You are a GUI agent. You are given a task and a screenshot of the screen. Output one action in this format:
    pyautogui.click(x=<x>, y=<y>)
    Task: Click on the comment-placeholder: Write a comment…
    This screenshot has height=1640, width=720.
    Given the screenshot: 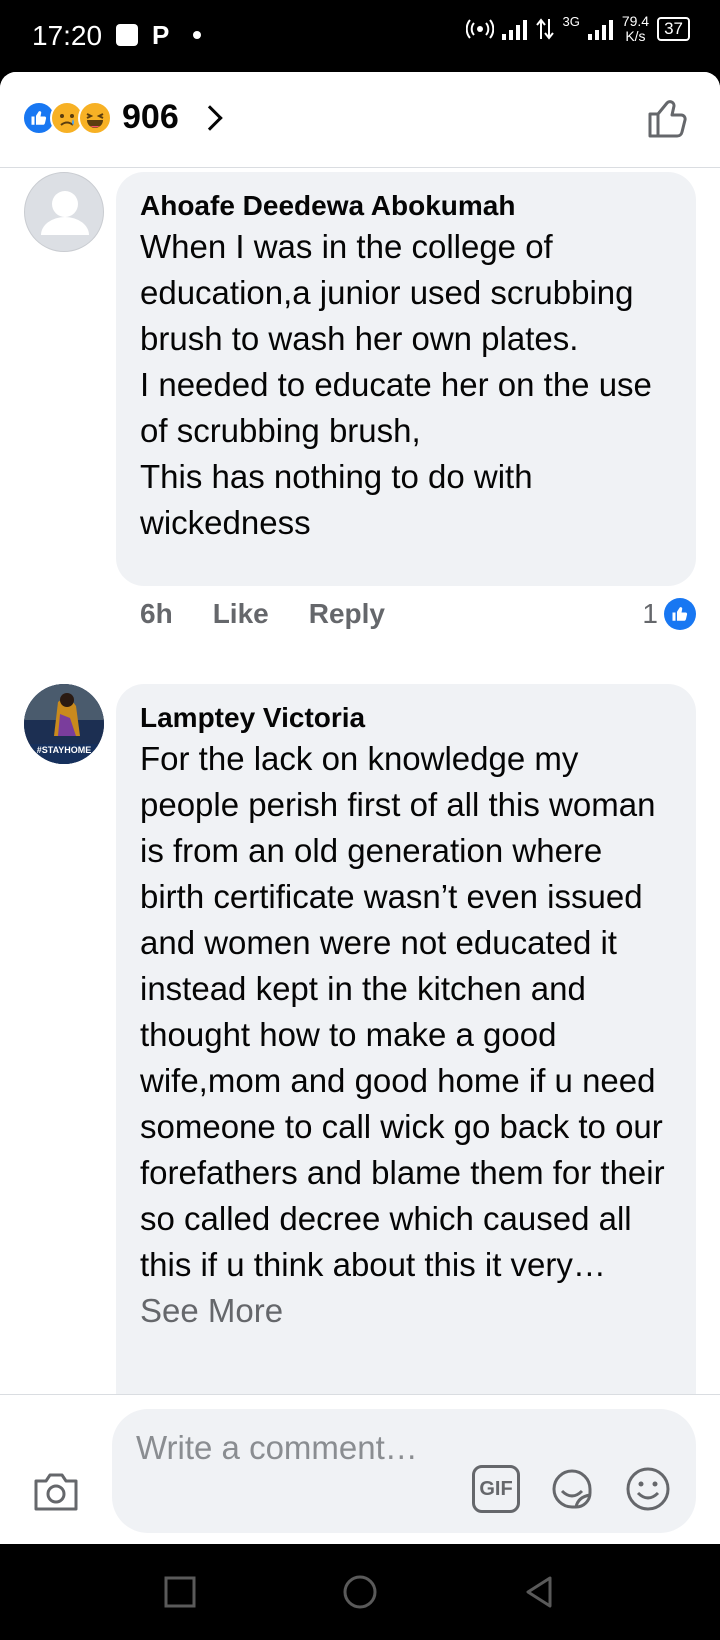 What is the action you would take?
    pyautogui.click(x=277, y=1447)
    